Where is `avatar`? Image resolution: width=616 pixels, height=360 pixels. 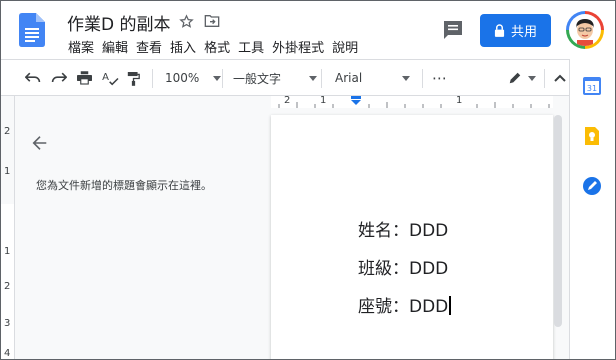 avatar is located at coordinates (585, 30).